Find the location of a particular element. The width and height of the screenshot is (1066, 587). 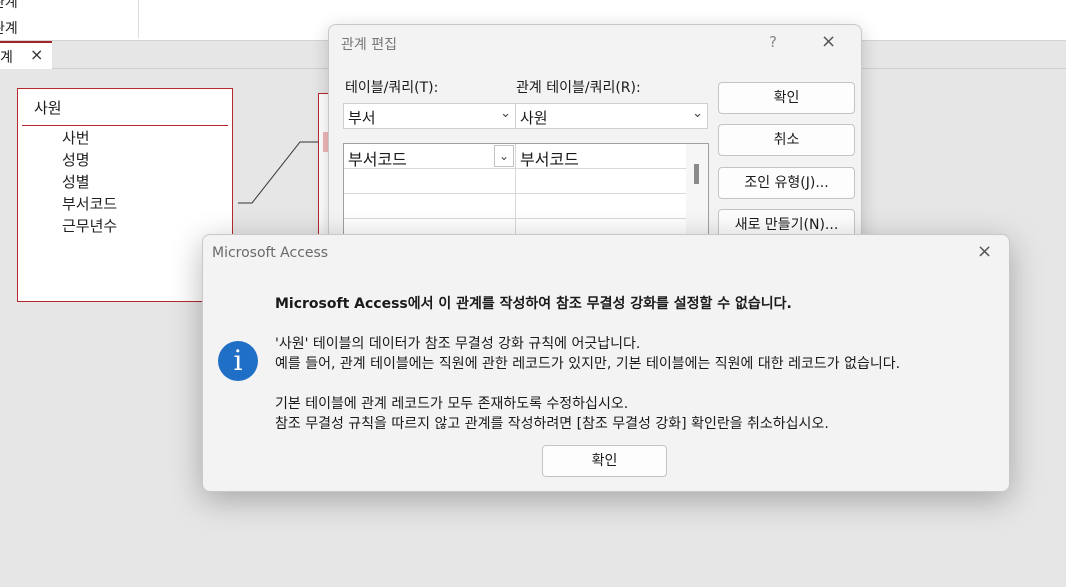

table-box-employee: 사원 사번 성명 성별 부서코드 근무년수 is located at coordinates (125, 195).